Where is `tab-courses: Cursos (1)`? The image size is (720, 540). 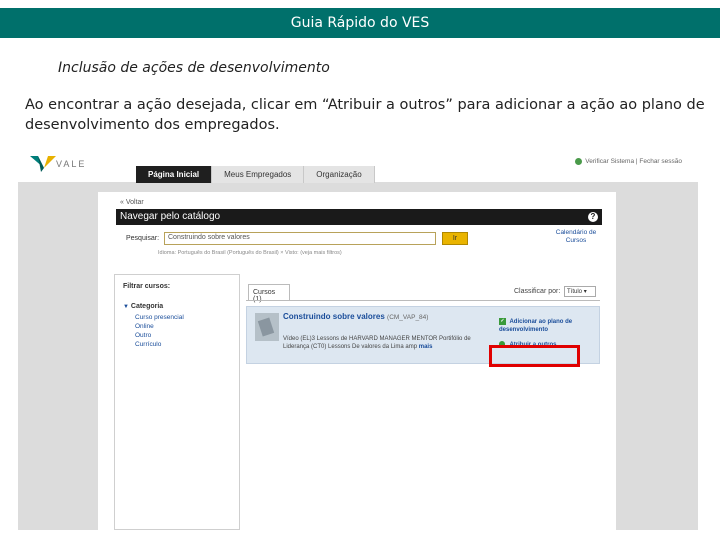
tab-courses: Cursos (1) is located at coordinates (269, 293).